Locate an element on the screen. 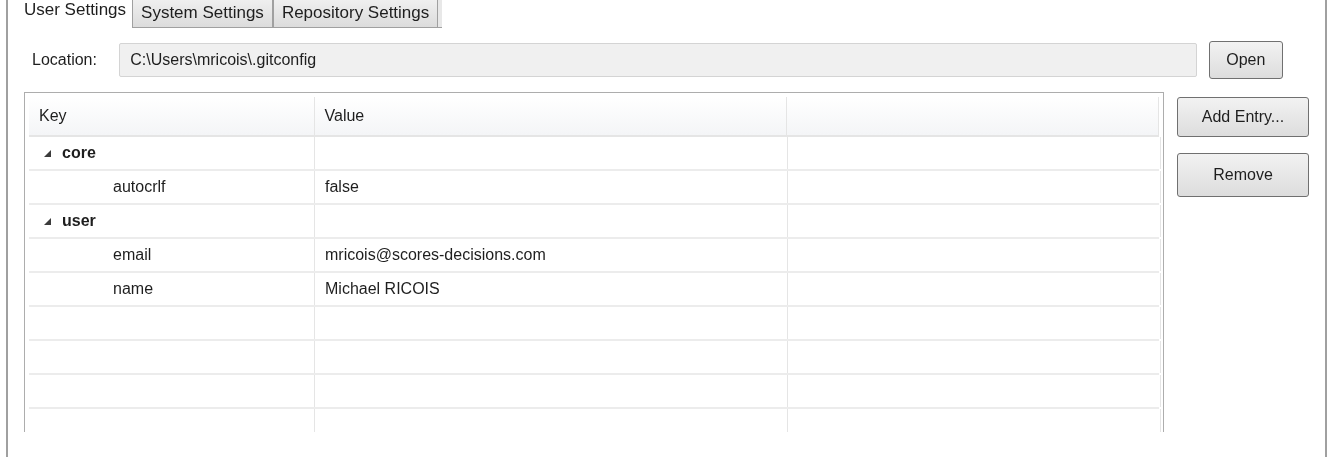 Image resolution: width=1342 pixels, height=457 pixels. open-button: Open is located at coordinates (1245, 60).